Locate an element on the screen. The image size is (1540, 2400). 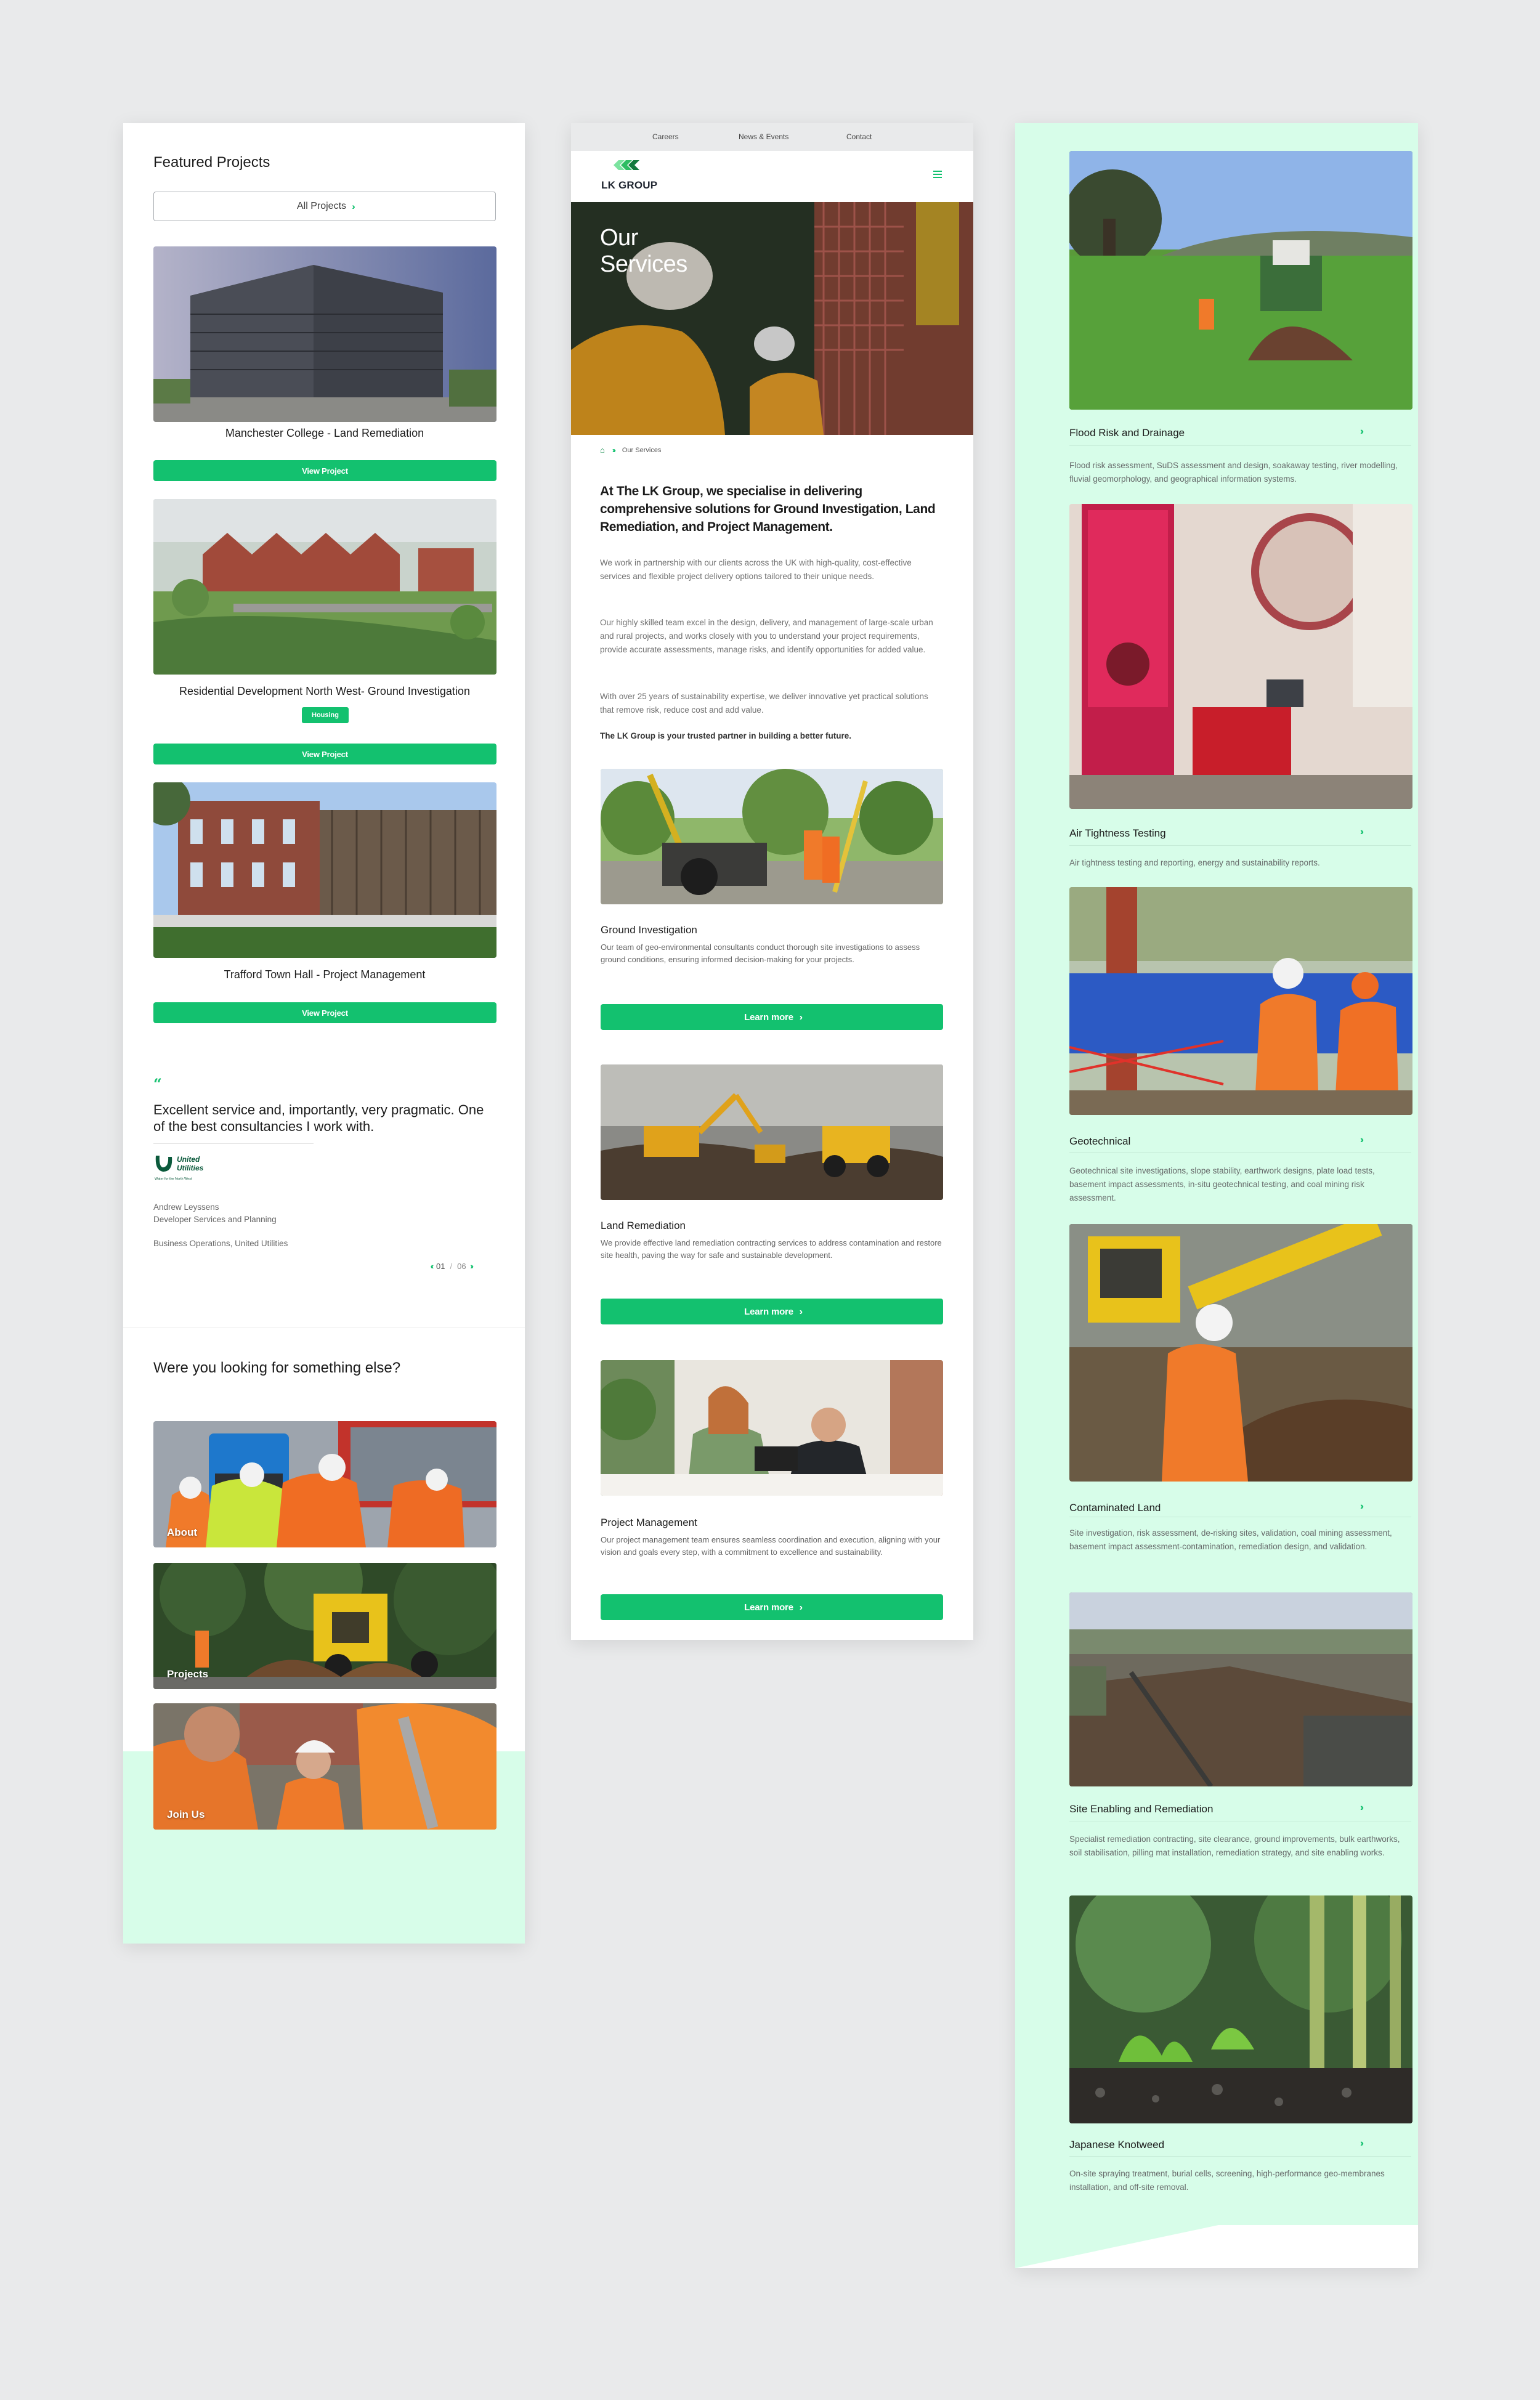
lk-group-logo is located at coordinates (637, 178).